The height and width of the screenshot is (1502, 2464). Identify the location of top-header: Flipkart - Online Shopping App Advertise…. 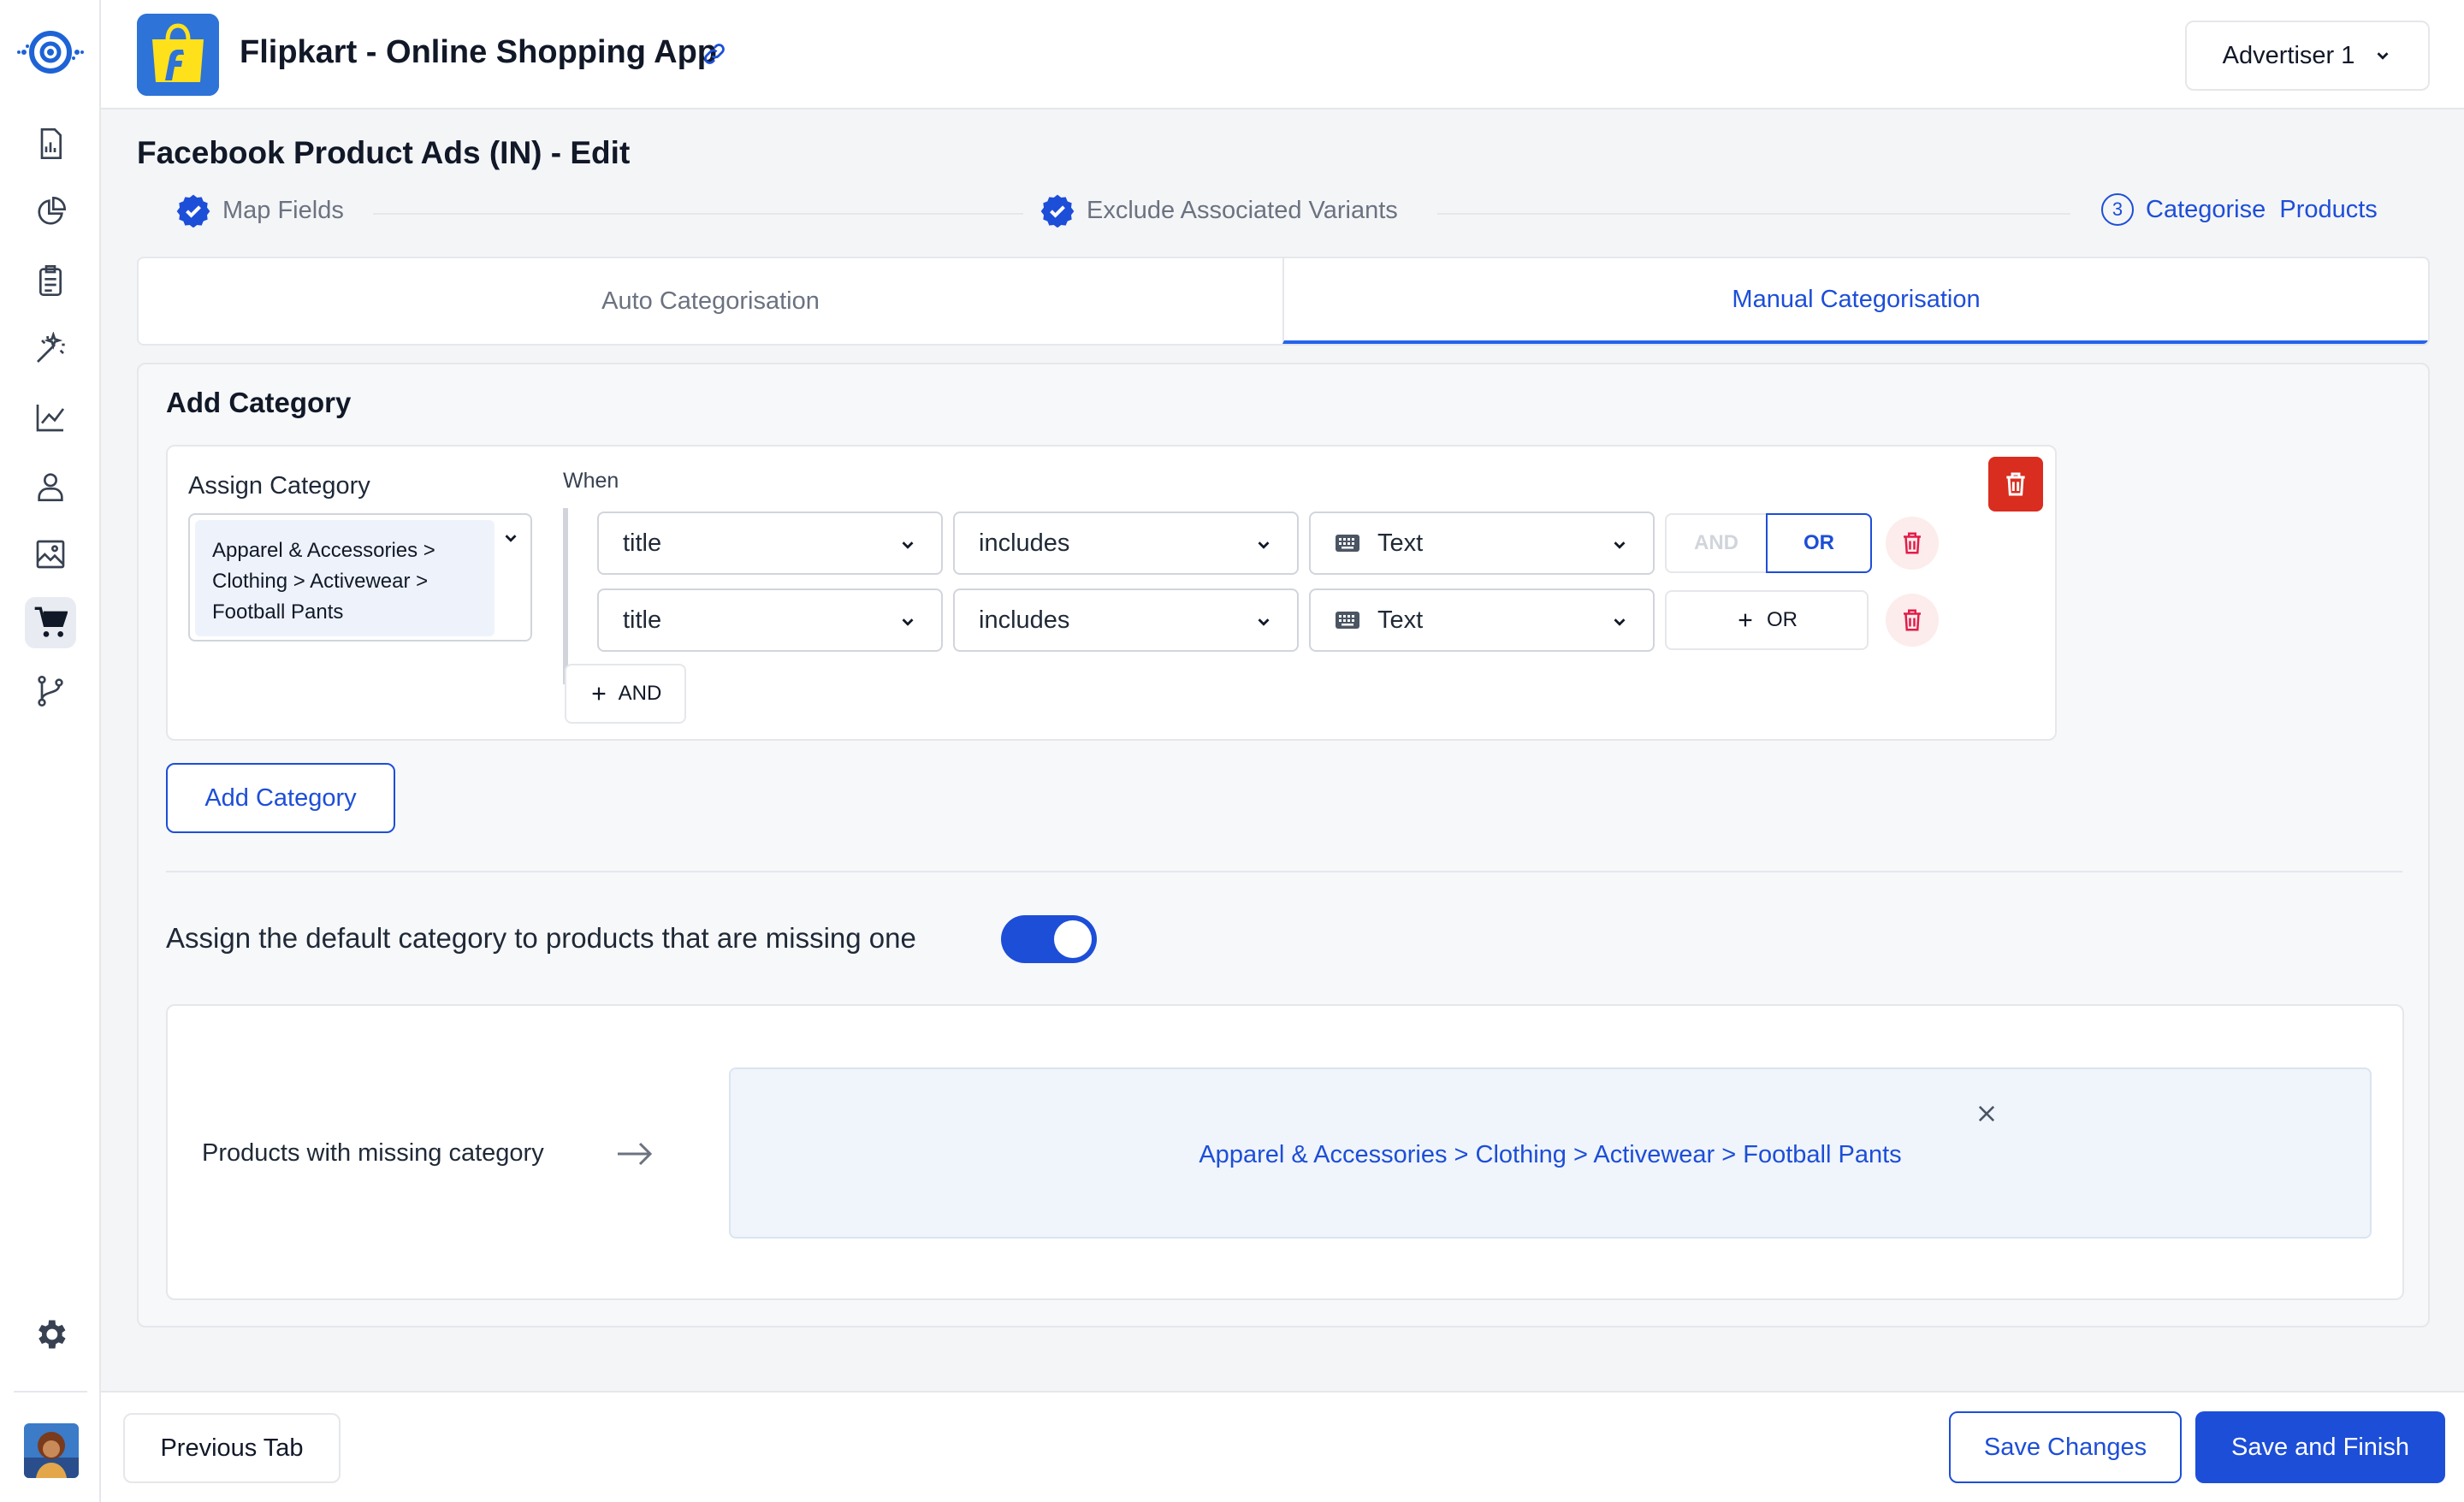
(1282, 54).